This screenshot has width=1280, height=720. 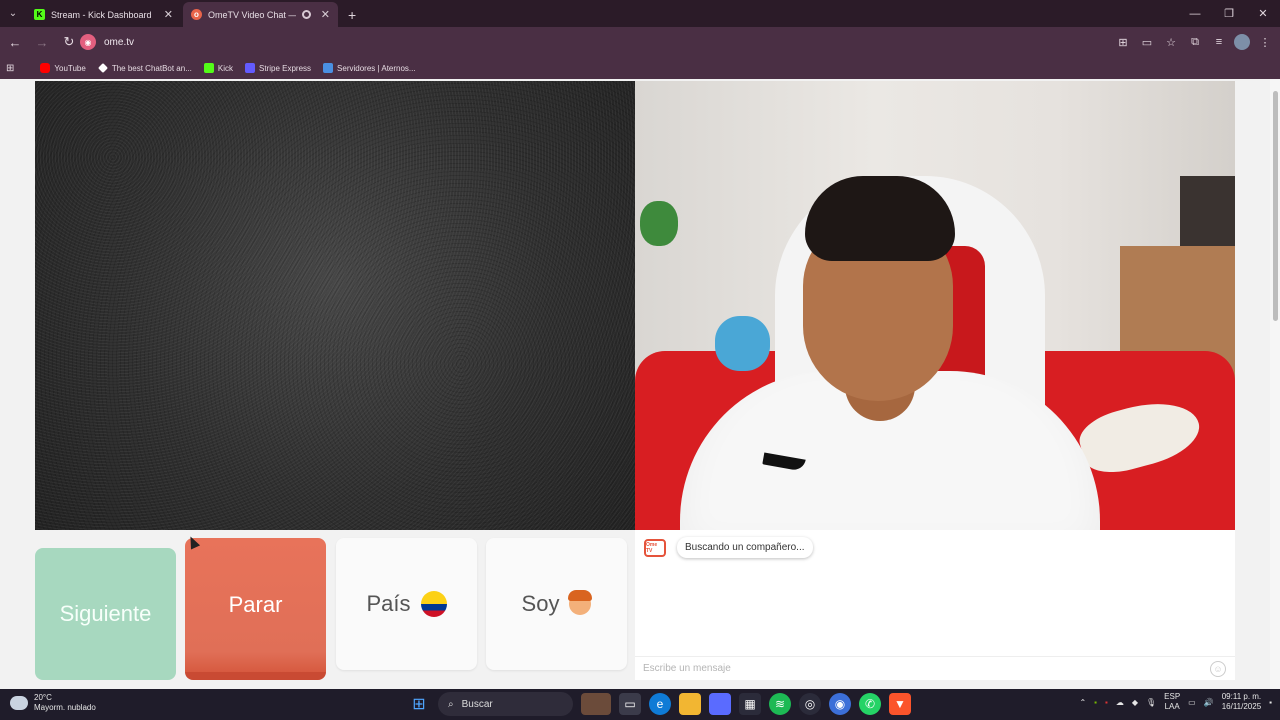 I want to click on clock: 09:11 p. m. 16/11/2025, so click(x=1241, y=702).